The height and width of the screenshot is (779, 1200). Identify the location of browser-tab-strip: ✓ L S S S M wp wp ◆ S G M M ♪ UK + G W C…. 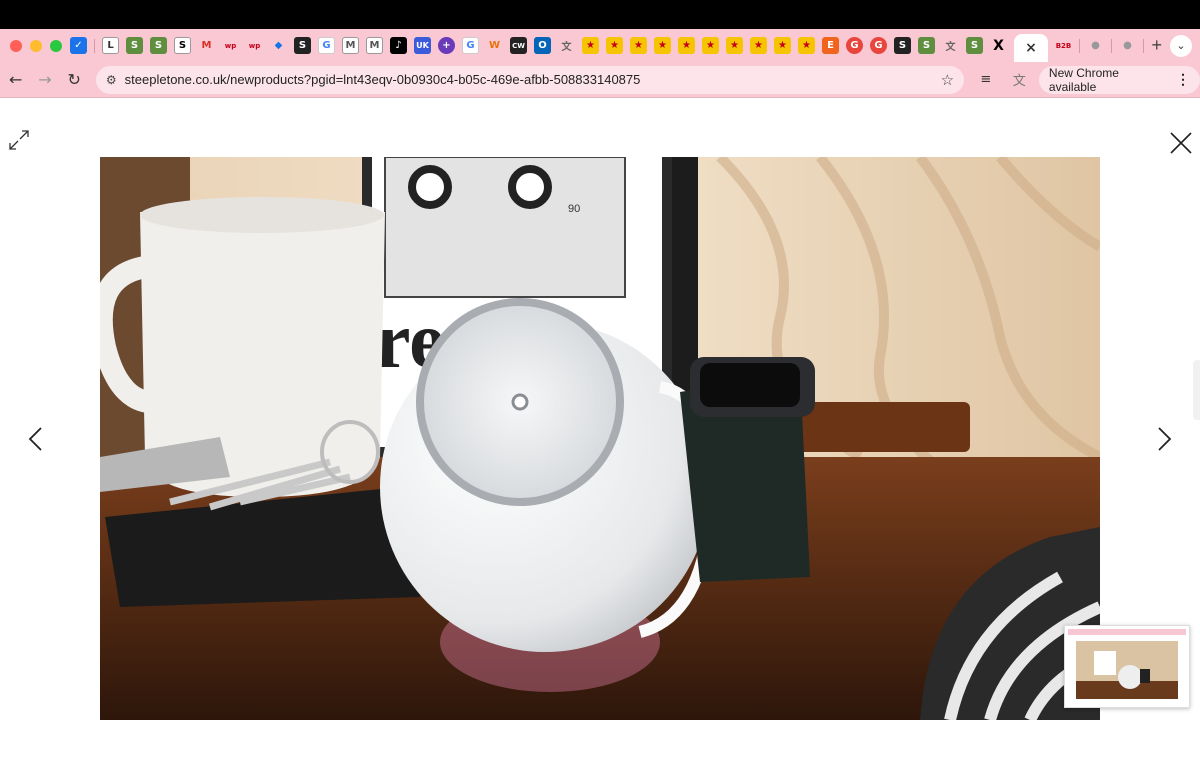
(600, 45).